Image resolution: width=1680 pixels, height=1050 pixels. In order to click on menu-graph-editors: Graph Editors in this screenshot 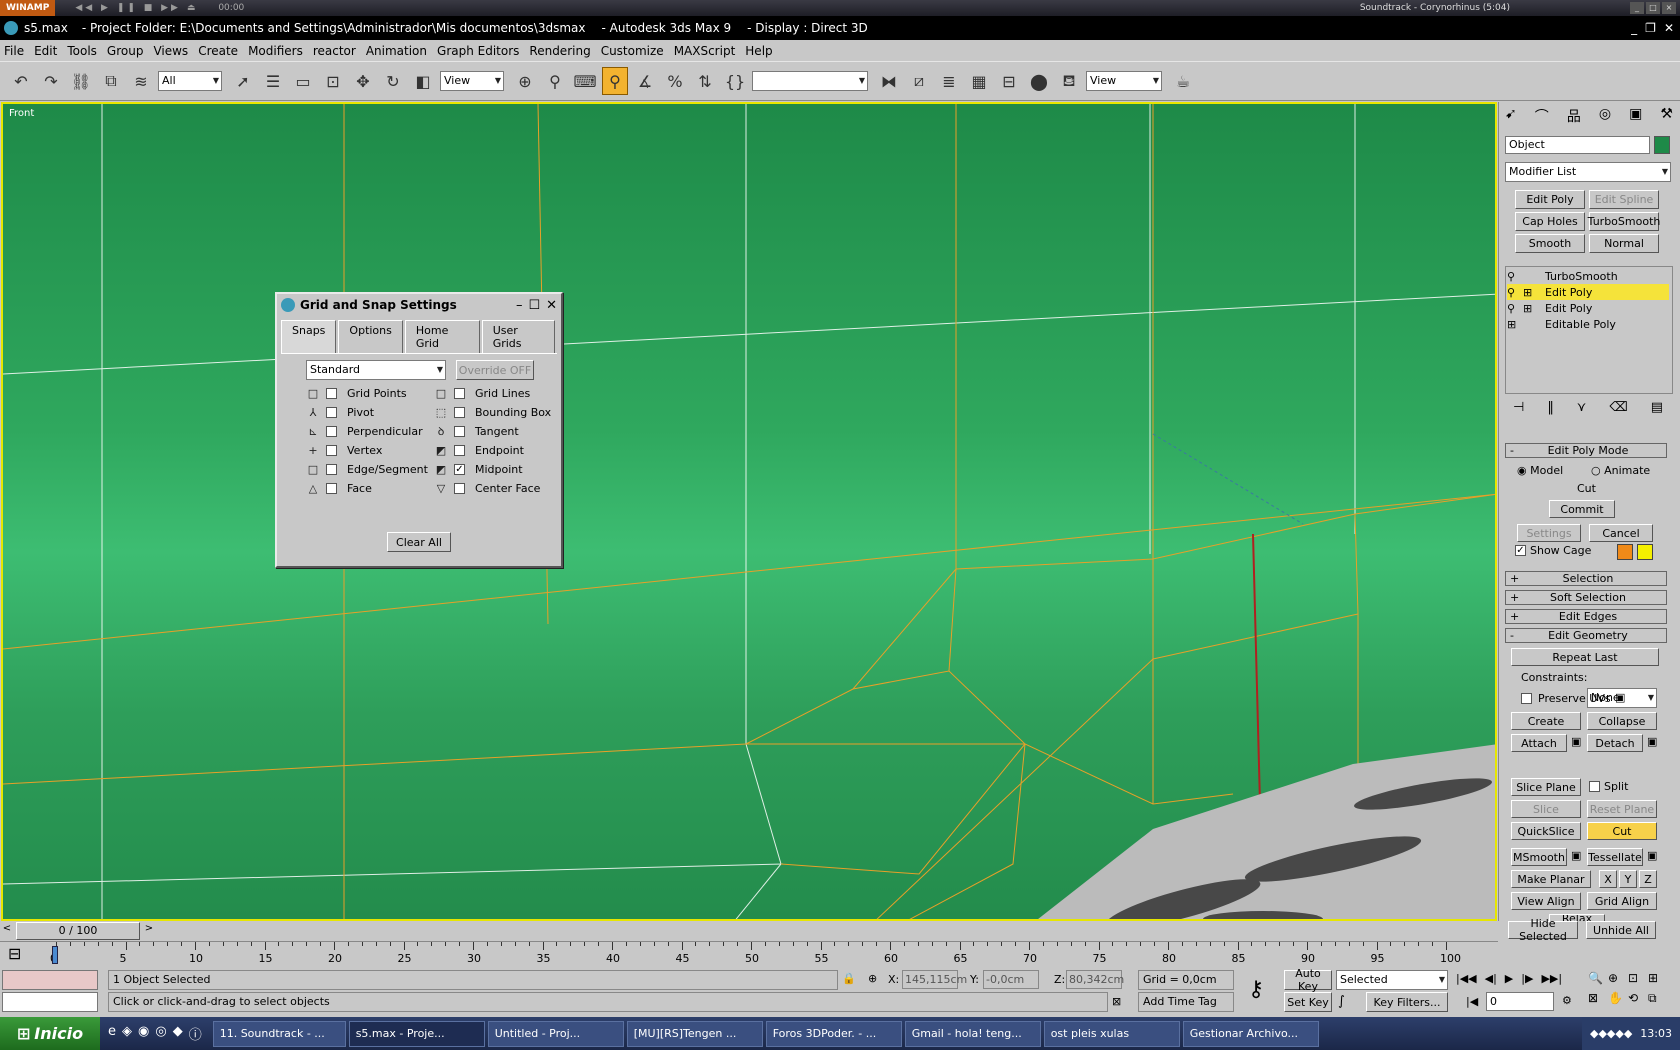, I will do `click(478, 51)`.